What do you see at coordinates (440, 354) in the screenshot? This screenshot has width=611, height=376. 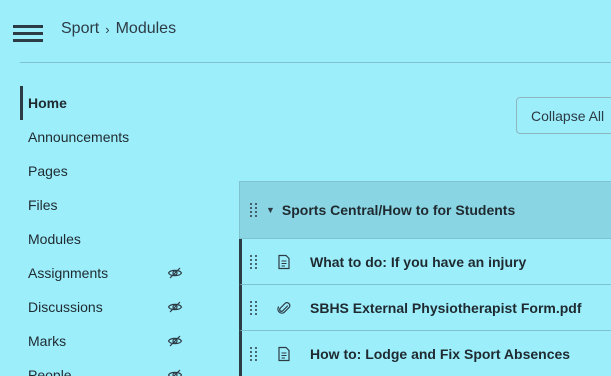 I see `module-item-title: How to: Lodge and Fix Sport Absences` at bounding box center [440, 354].